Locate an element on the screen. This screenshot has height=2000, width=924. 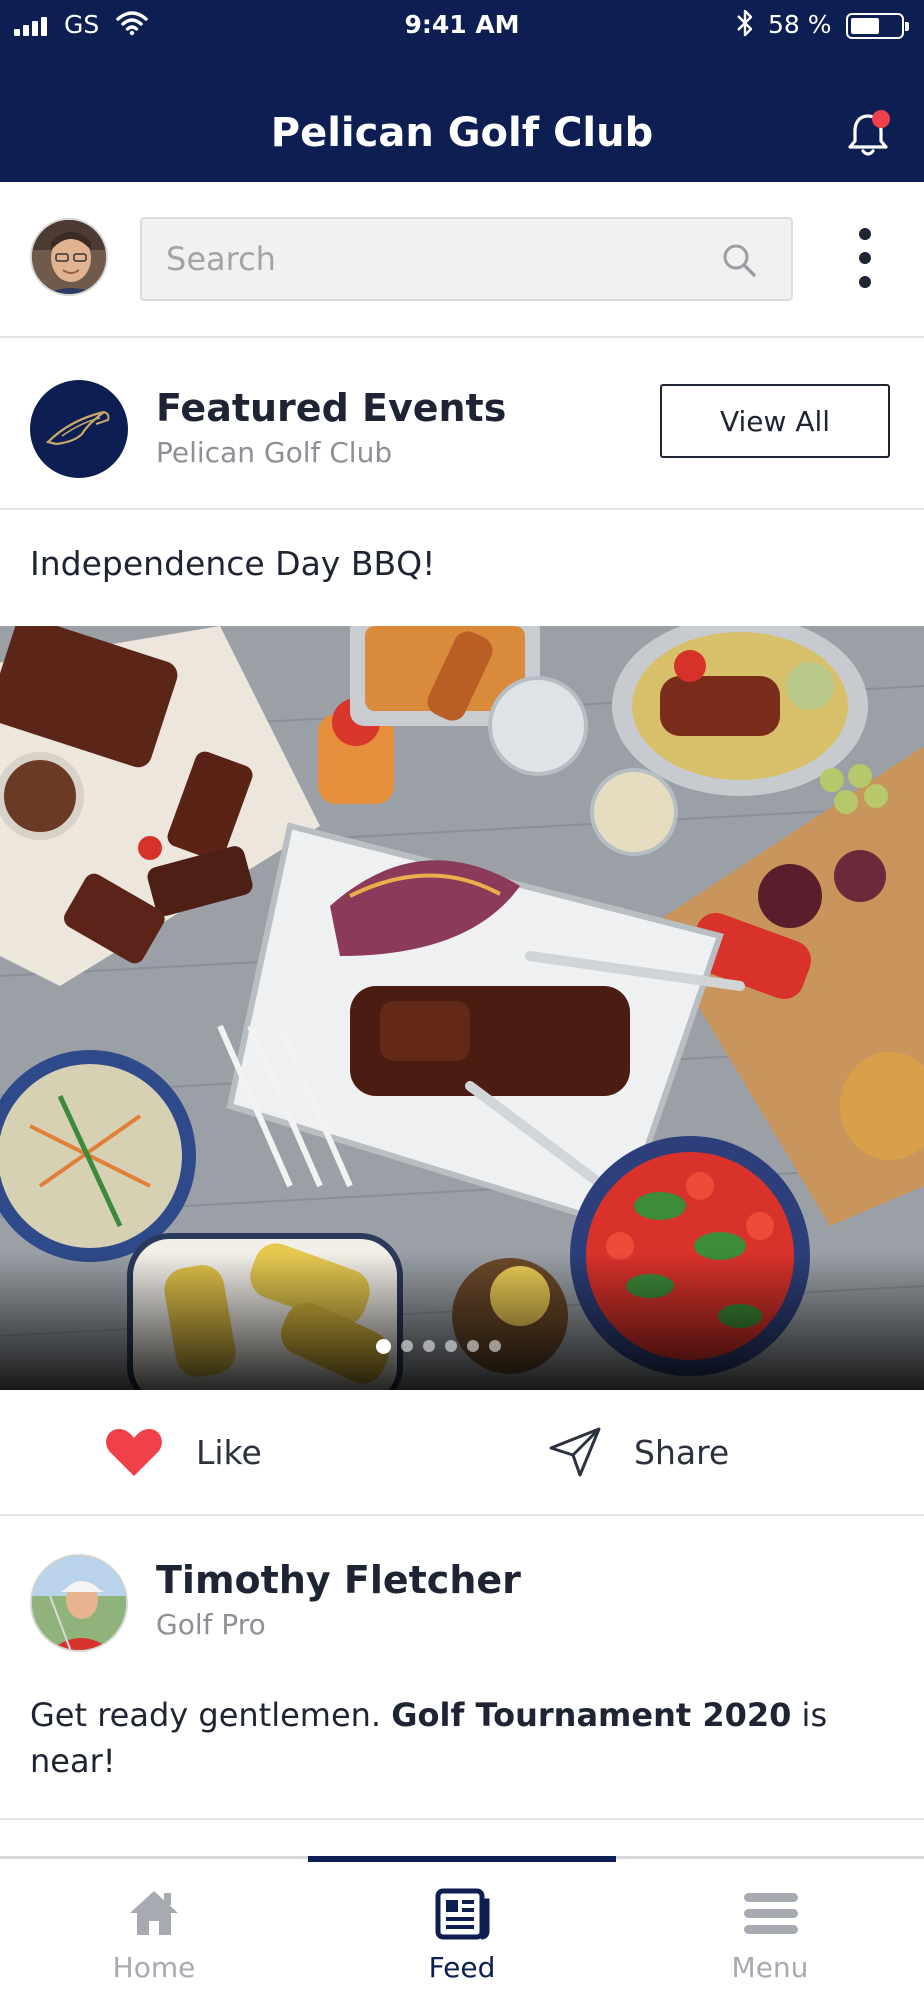
bottom-tab-bar: Home Feed Menu is located at coordinates (462, 1928).